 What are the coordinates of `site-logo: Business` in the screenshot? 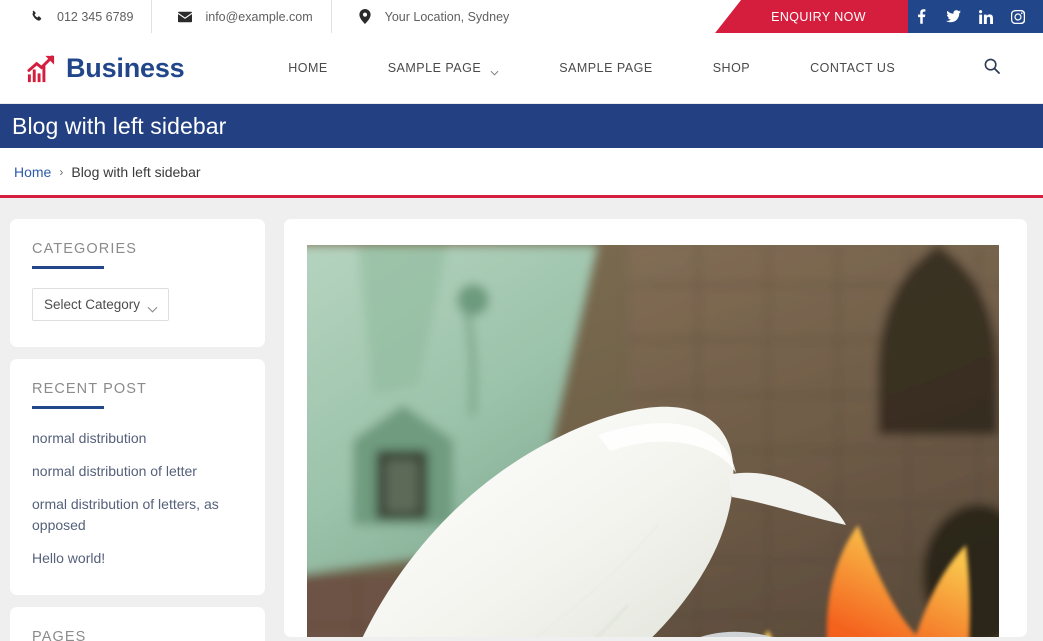 It's located at (105, 68).